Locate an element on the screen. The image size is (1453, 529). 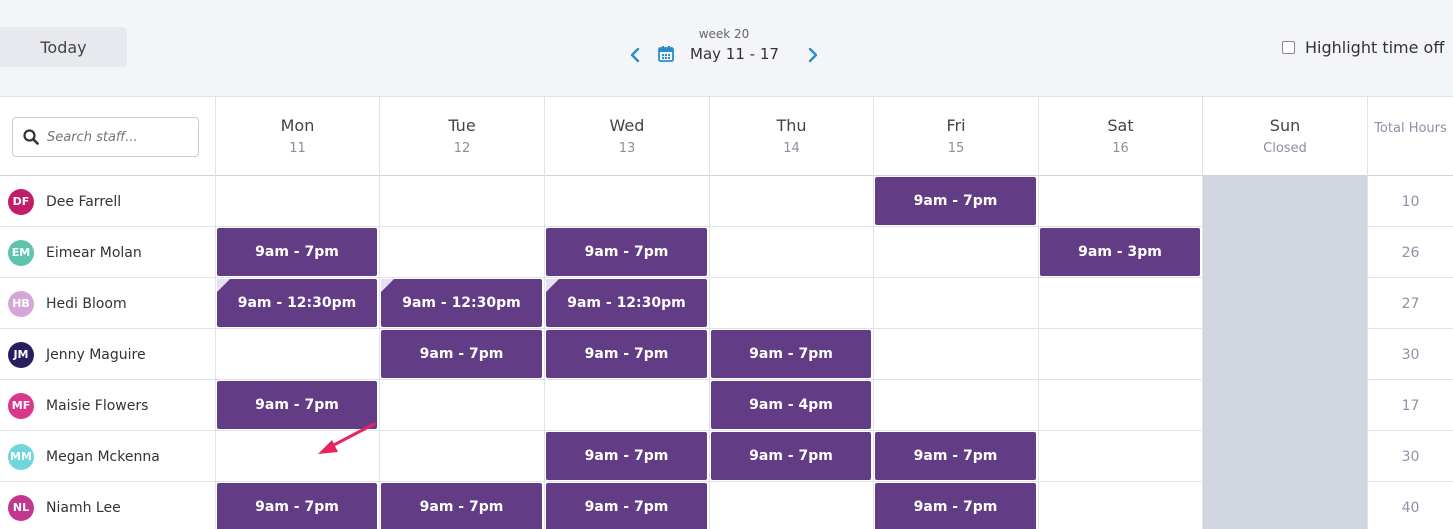
day-name: Wed is located at coordinates (627, 125).